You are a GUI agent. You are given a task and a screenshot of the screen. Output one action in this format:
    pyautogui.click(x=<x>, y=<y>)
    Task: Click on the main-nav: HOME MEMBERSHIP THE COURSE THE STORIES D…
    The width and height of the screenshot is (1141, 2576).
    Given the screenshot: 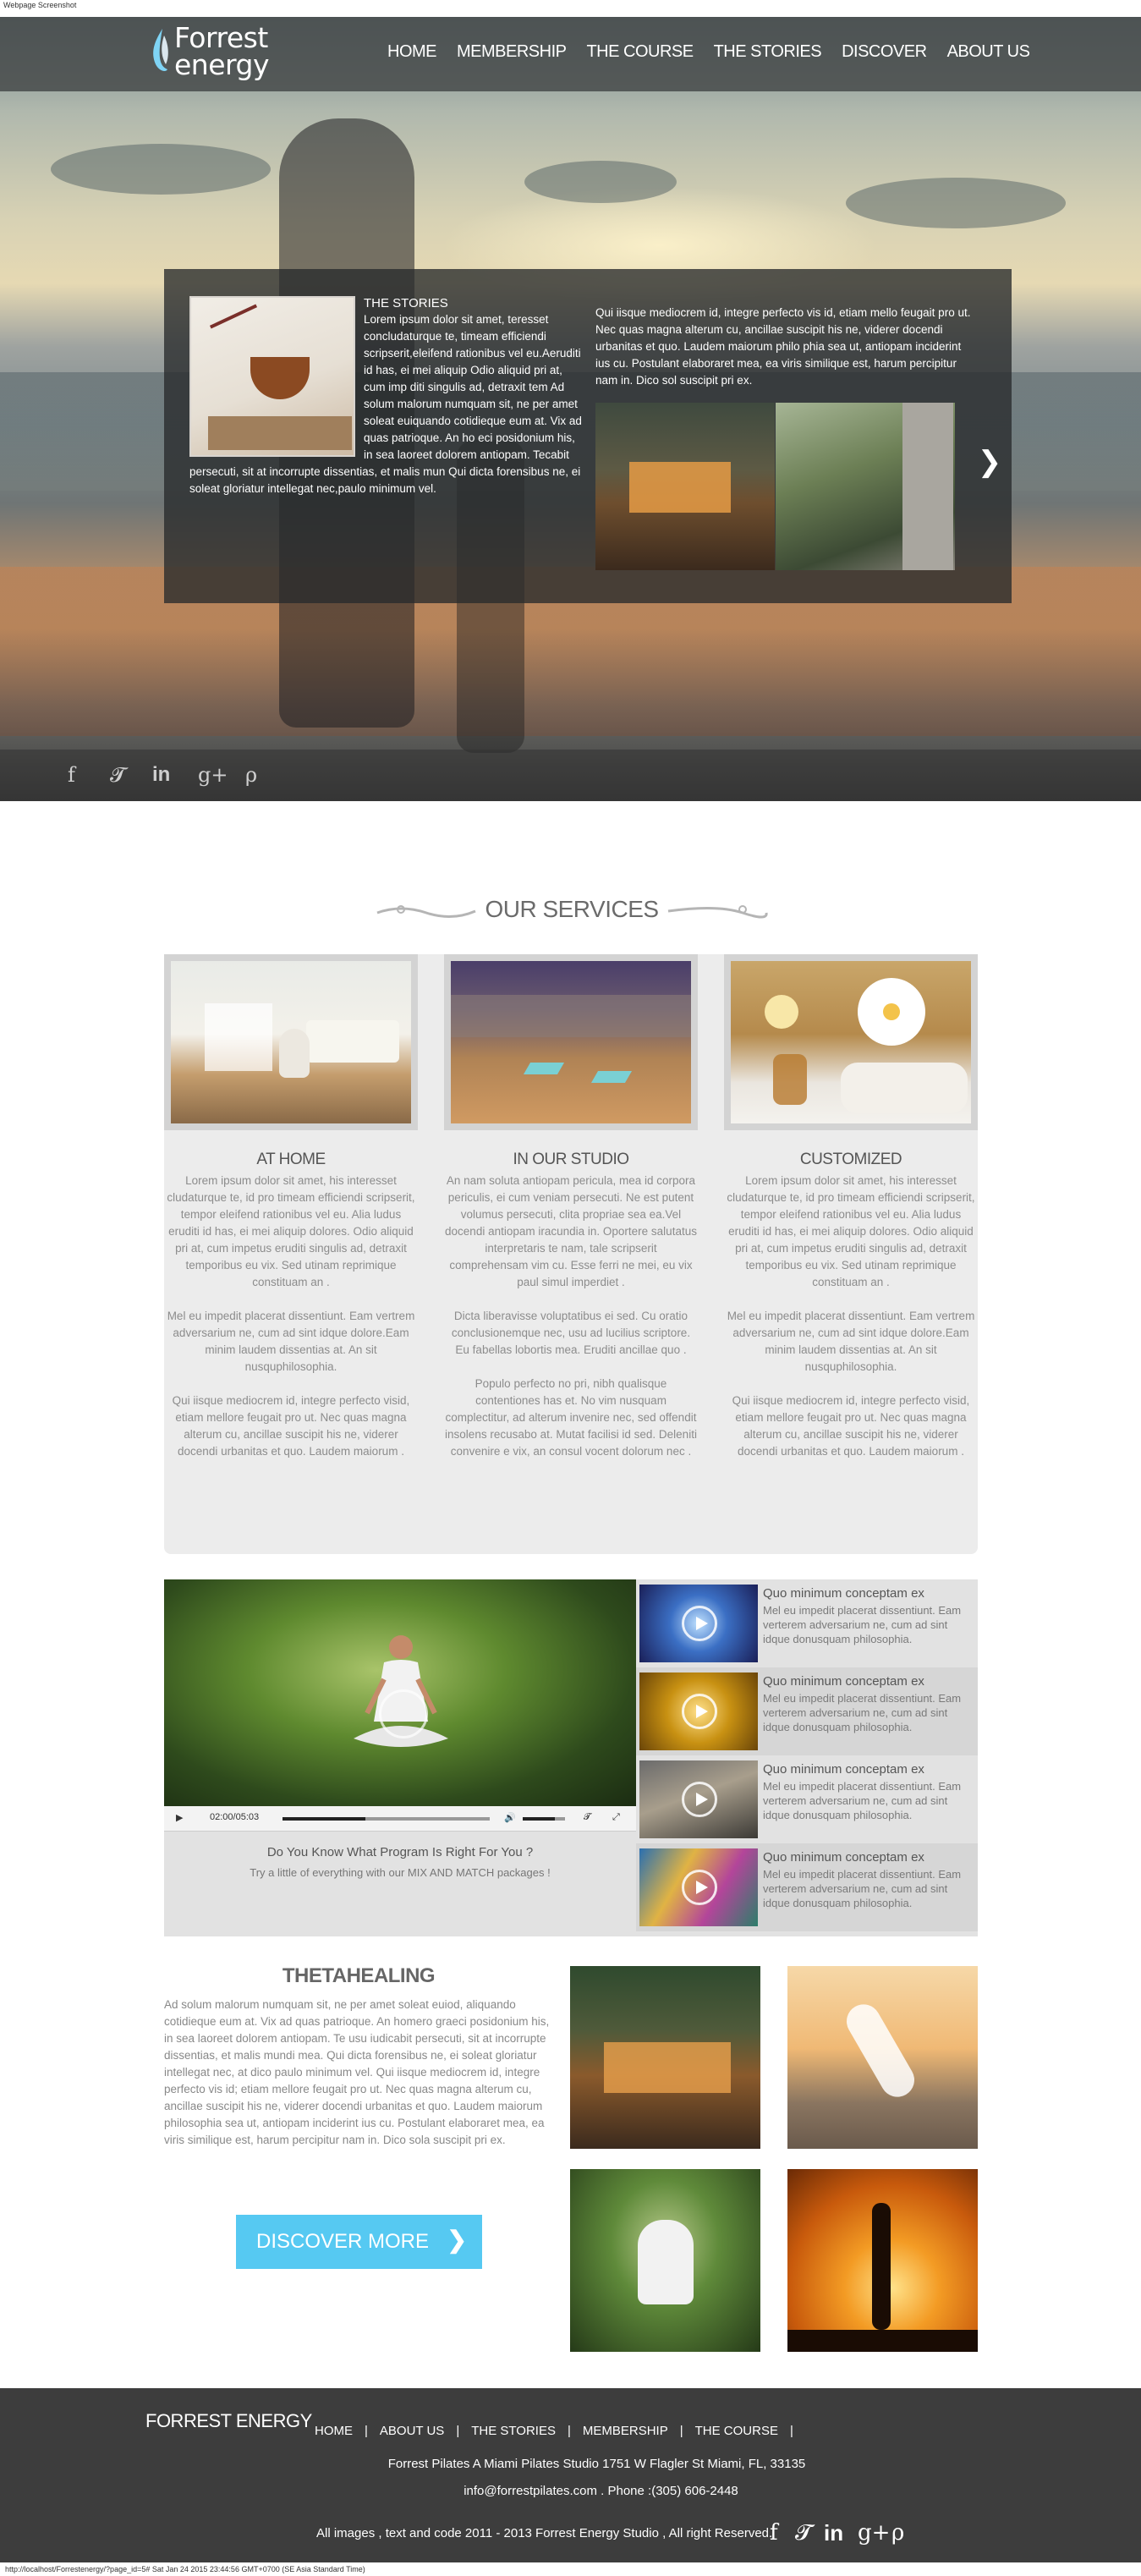 What is the action you would take?
    pyautogui.click(x=718, y=52)
    